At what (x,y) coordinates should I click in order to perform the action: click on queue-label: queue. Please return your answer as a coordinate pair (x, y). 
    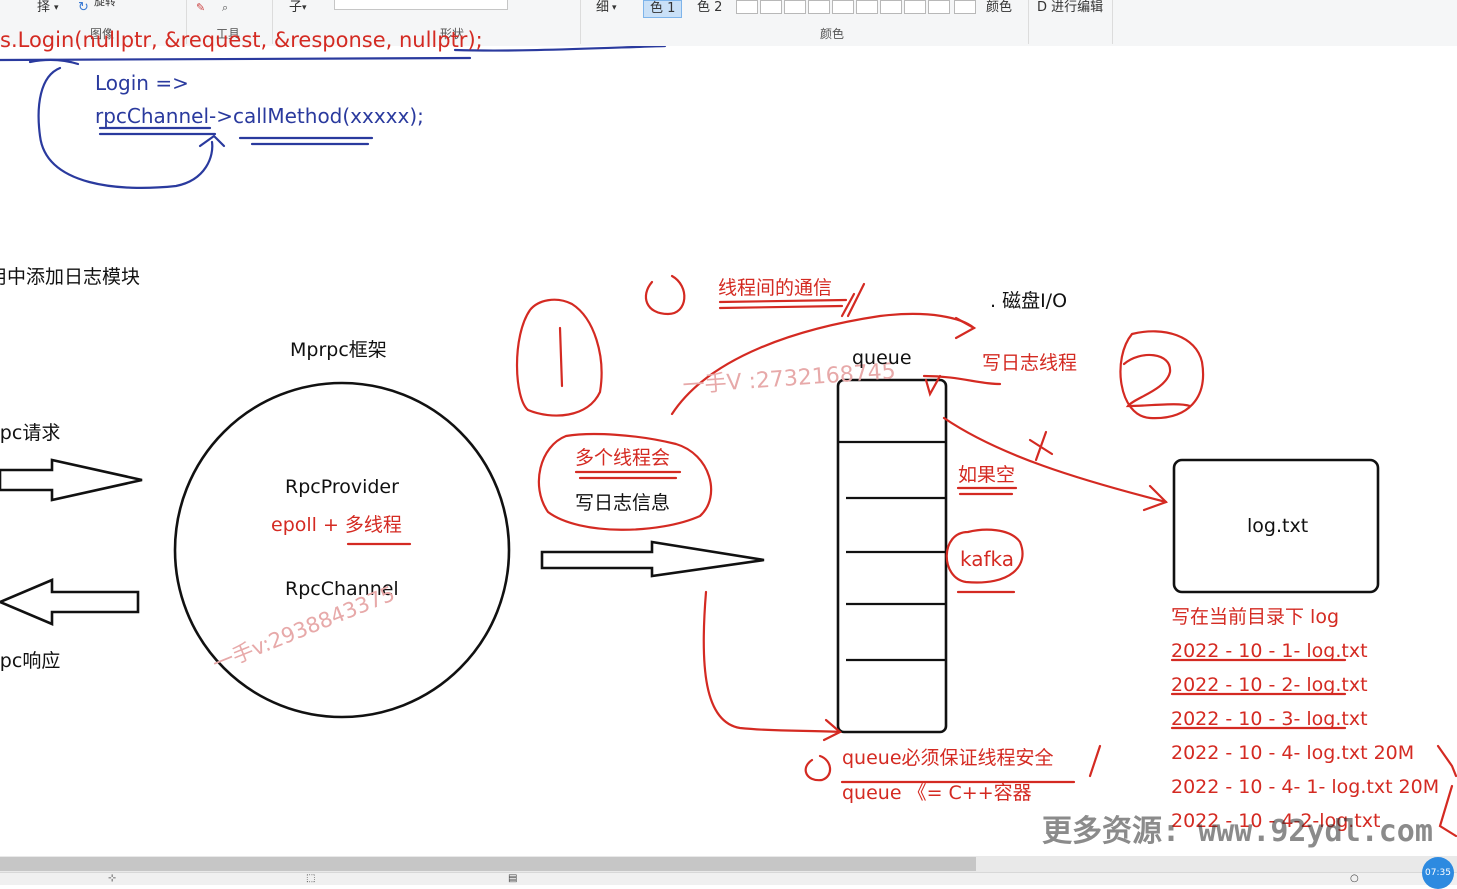
    Looking at the image, I should click on (882, 358).